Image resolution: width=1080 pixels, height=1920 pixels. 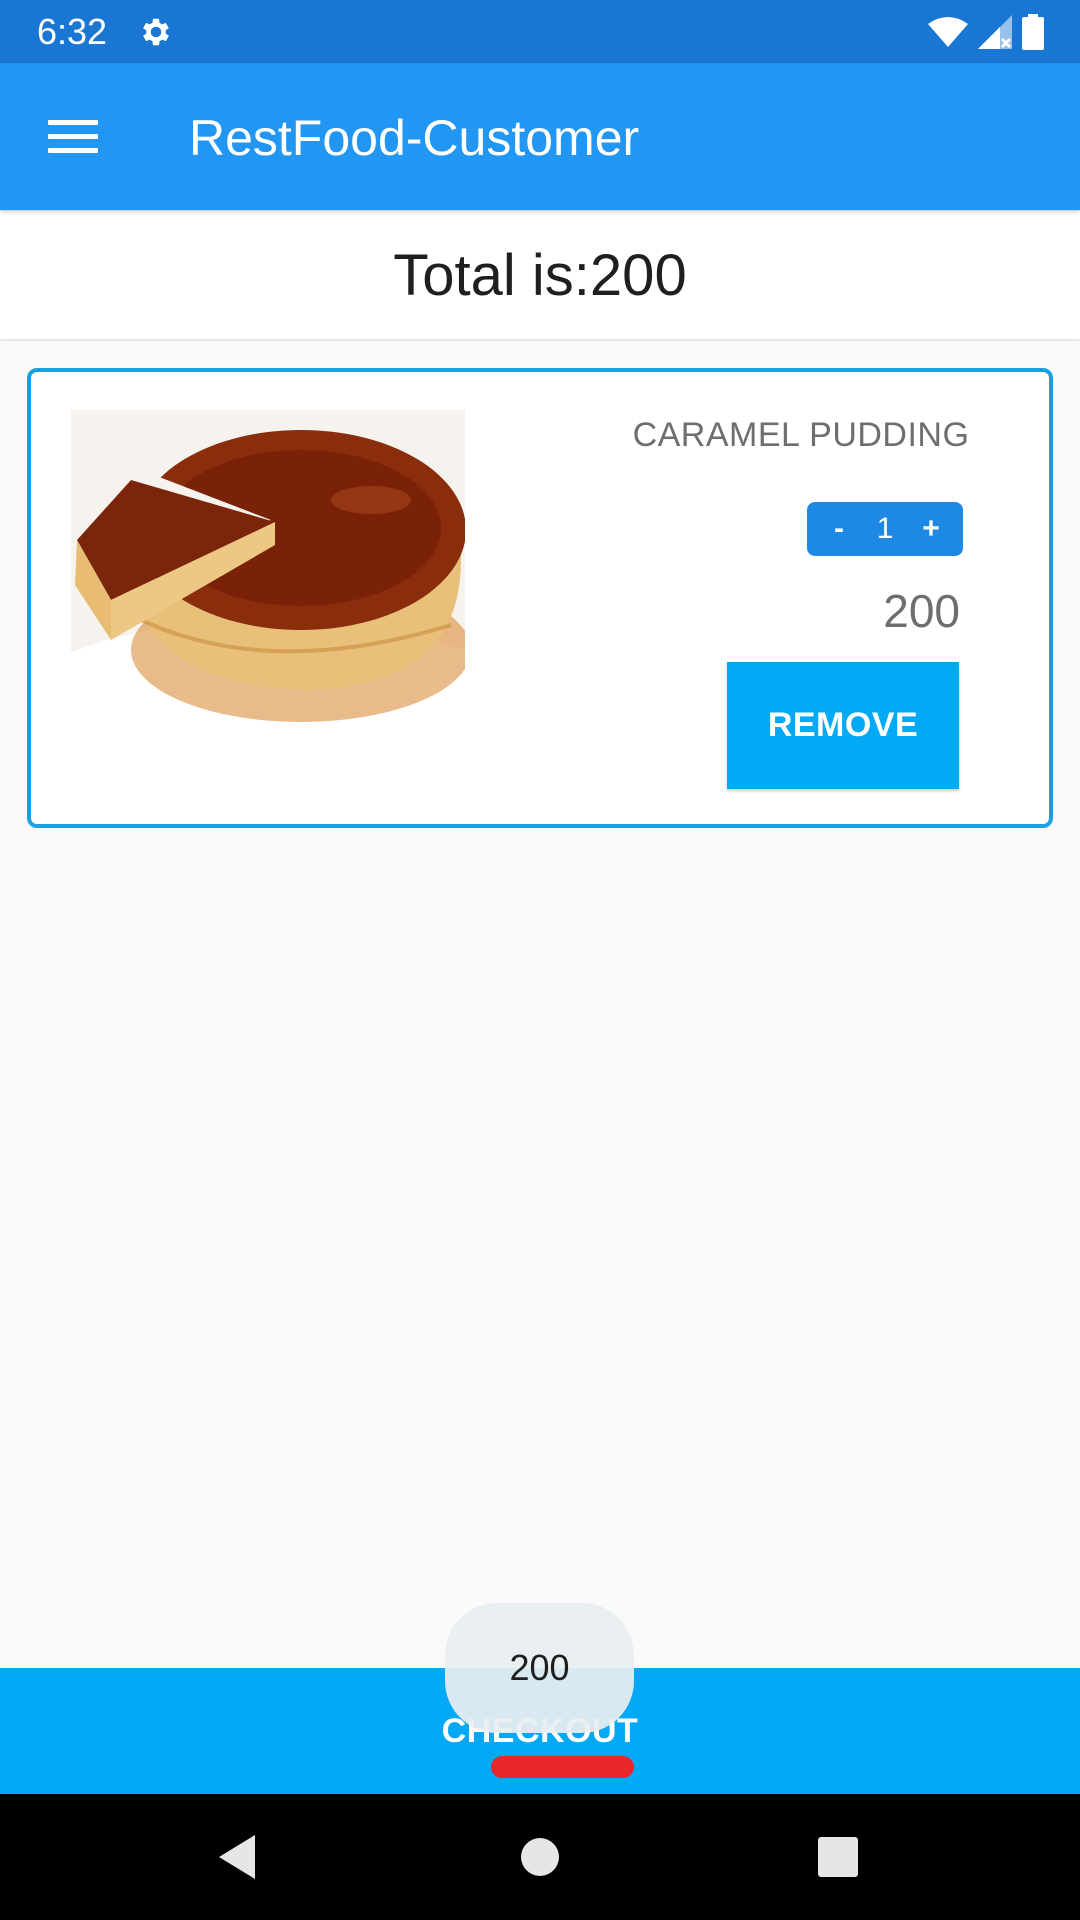 What do you see at coordinates (931, 529) in the screenshot?
I see `increment-button: +` at bounding box center [931, 529].